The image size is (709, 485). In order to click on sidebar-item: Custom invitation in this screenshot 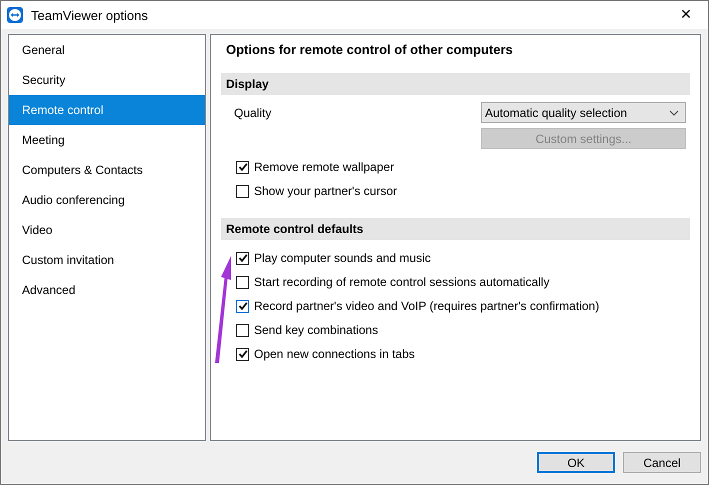, I will do `click(107, 260)`.